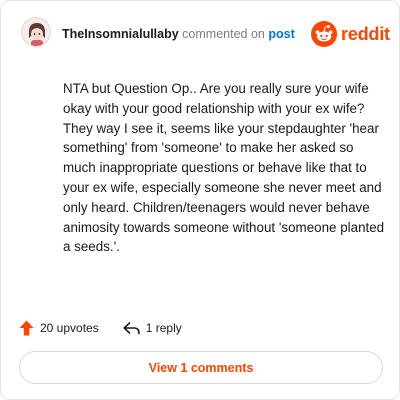 This screenshot has width=400, height=400. I want to click on avatar-character-icon, so click(36, 32).